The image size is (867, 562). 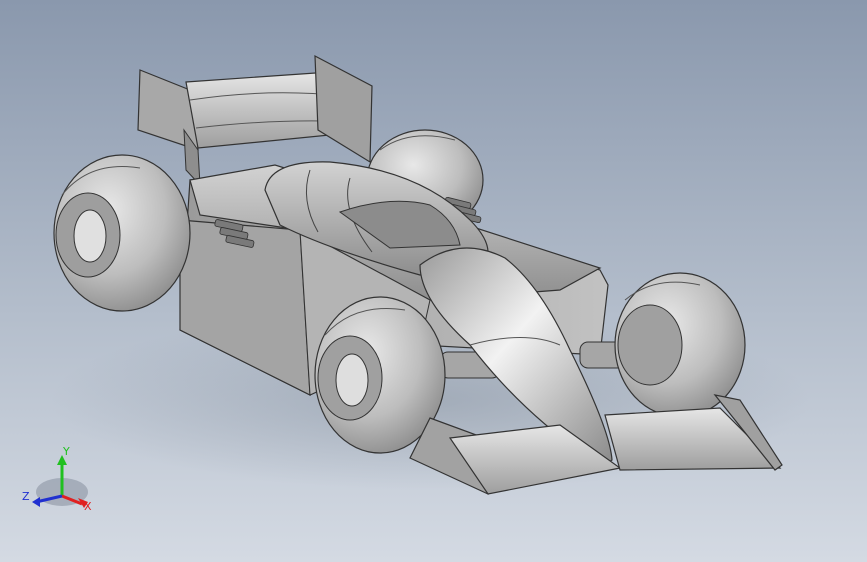 What do you see at coordinates (26, 496) in the screenshot?
I see `z-label: Z` at bounding box center [26, 496].